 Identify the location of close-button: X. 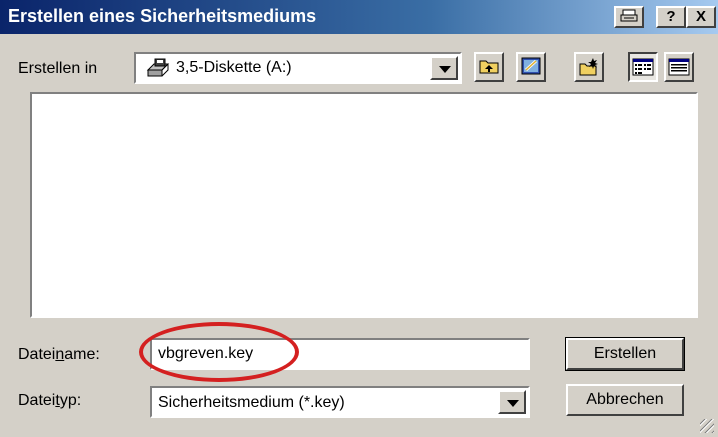
(701, 17).